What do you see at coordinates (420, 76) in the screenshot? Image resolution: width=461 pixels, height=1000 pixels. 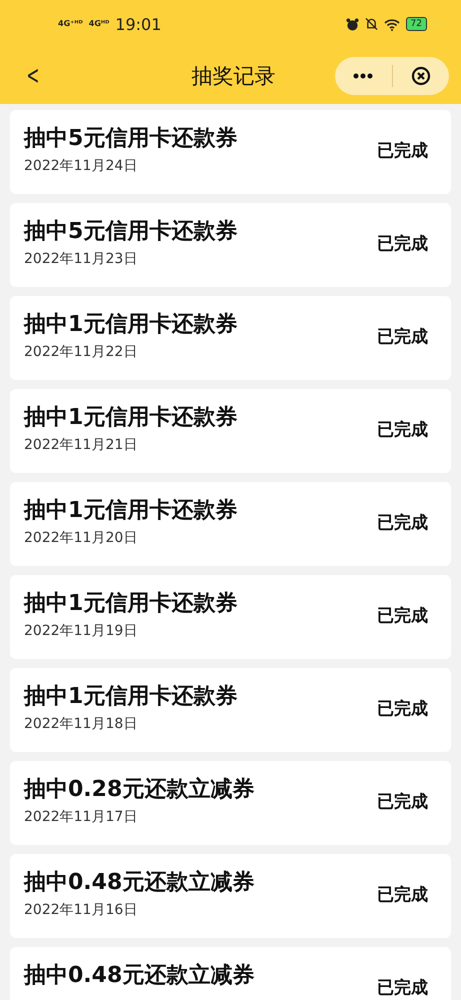 I see `close-icon` at bounding box center [420, 76].